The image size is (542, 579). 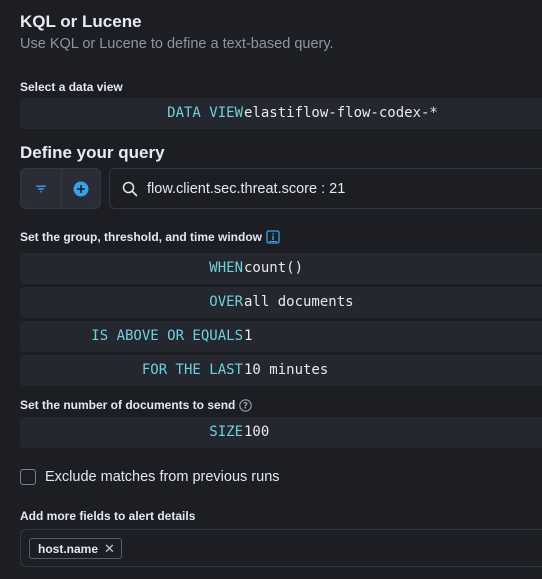 I want to click on close-icon: ✕, so click(x=109, y=549).